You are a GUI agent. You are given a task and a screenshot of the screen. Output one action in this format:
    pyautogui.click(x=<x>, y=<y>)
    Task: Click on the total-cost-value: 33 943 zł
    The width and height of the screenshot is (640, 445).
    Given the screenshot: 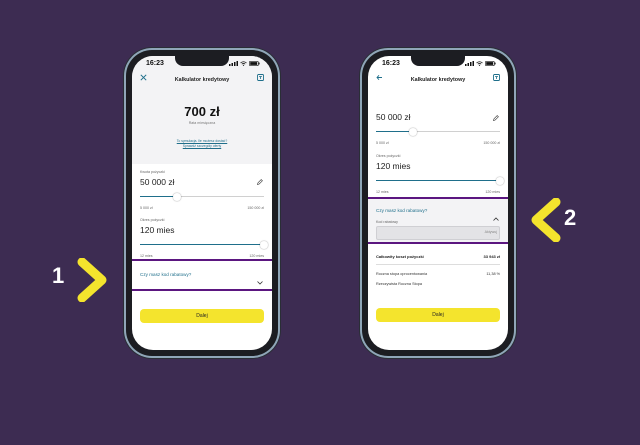 What is the action you would take?
    pyautogui.click(x=491, y=256)
    